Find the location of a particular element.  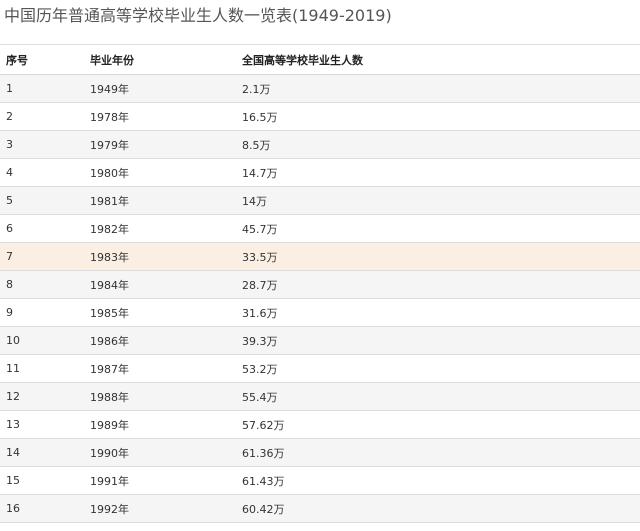

table-row: 12 1988年 55.4万 is located at coordinates (320, 397).